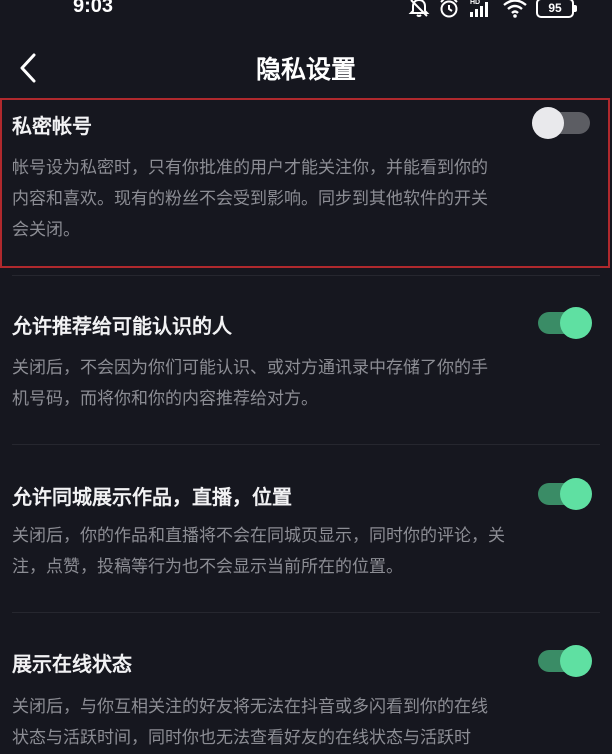 This screenshot has height=754, width=612. I want to click on nav-bar: 隐私设置, so click(306, 68).